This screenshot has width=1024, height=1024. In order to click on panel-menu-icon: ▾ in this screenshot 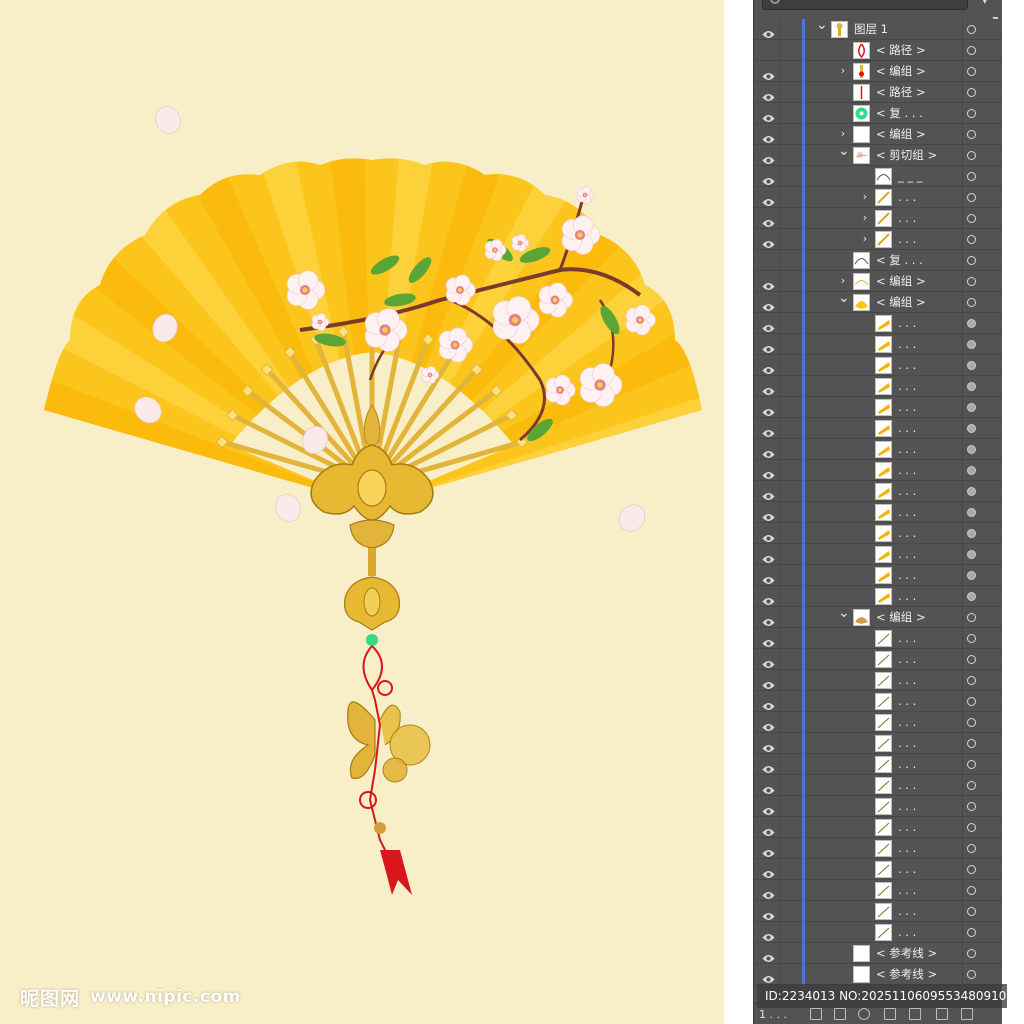, I will do `click(985, 4)`.